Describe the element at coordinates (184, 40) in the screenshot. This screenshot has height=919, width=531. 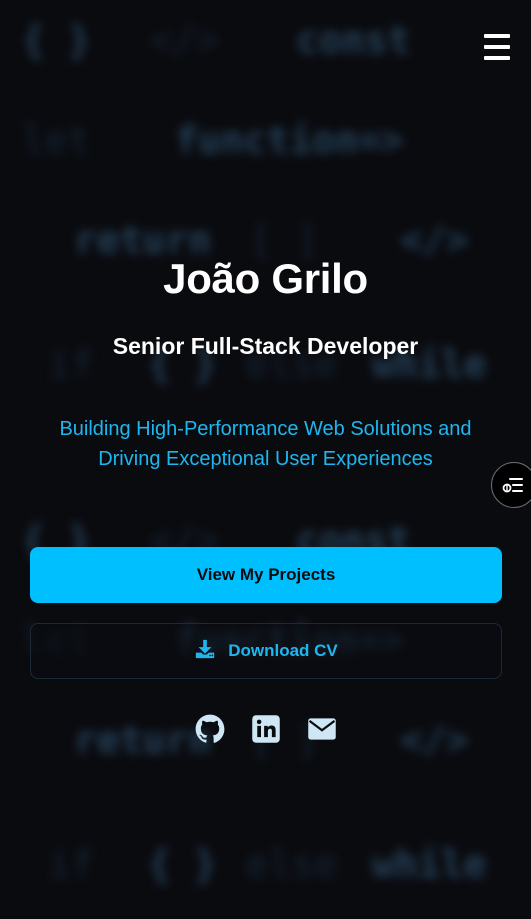
I see `code-word: </>` at that location.